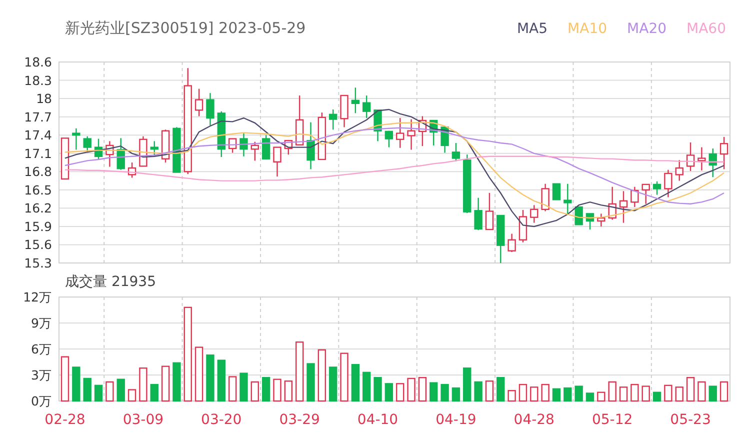 The width and height of the screenshot is (740, 440). What do you see at coordinates (38, 190) in the screenshot?
I see `axis-label: 16.5` at bounding box center [38, 190].